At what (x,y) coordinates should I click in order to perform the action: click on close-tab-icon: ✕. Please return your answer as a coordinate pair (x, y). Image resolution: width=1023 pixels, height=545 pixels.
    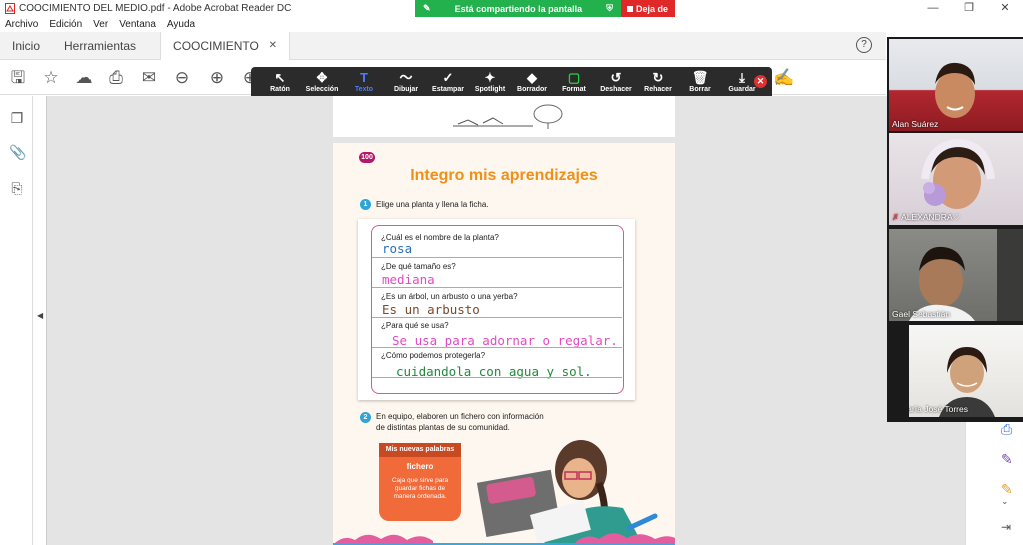
    Looking at the image, I should click on (273, 46).